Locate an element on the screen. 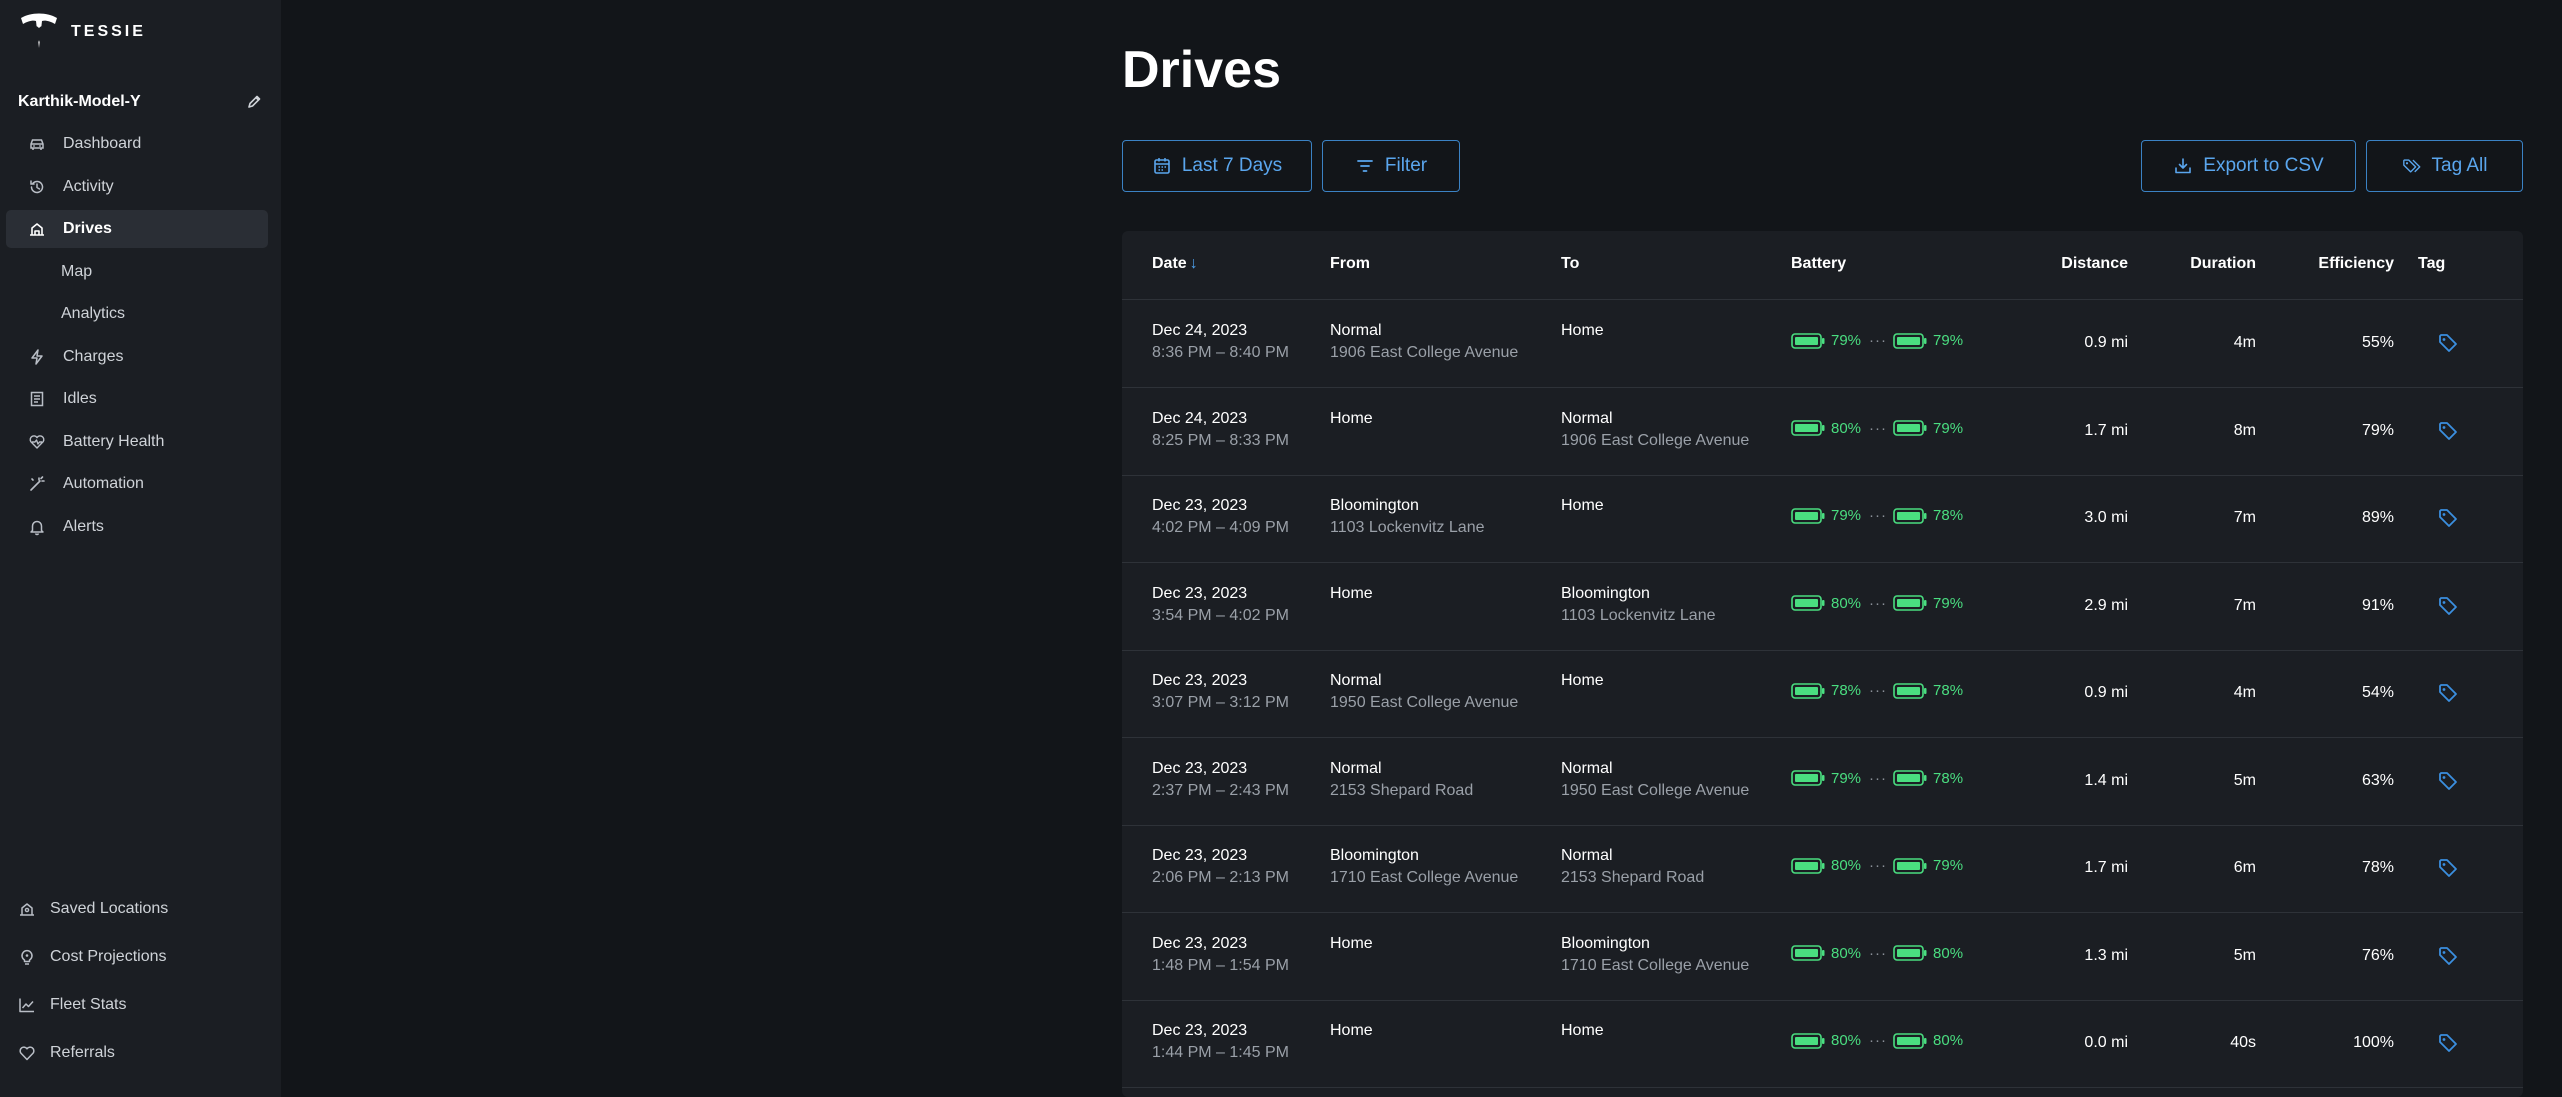  sidebar-item-fleet-stats: Fleet Stats is located at coordinates (131, 1005).